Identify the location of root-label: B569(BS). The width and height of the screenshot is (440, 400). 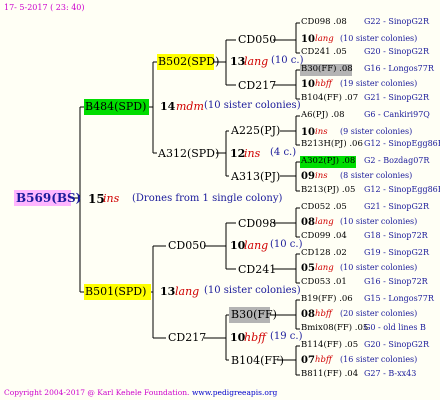
(48, 198).